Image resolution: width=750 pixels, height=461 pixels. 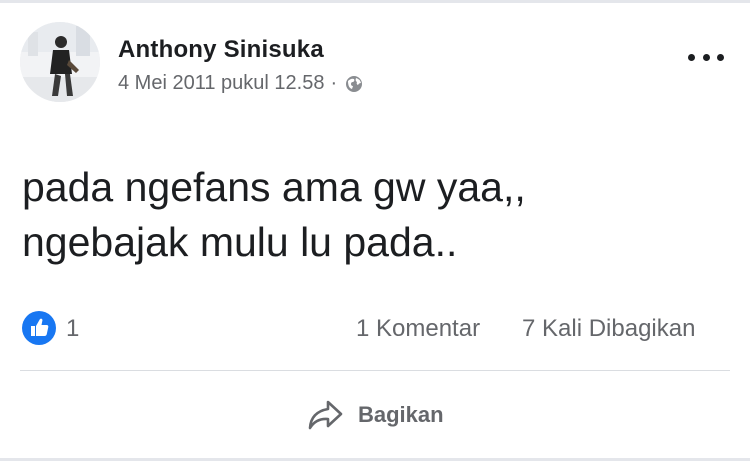 I want to click on top-border, so click(x=375, y=1).